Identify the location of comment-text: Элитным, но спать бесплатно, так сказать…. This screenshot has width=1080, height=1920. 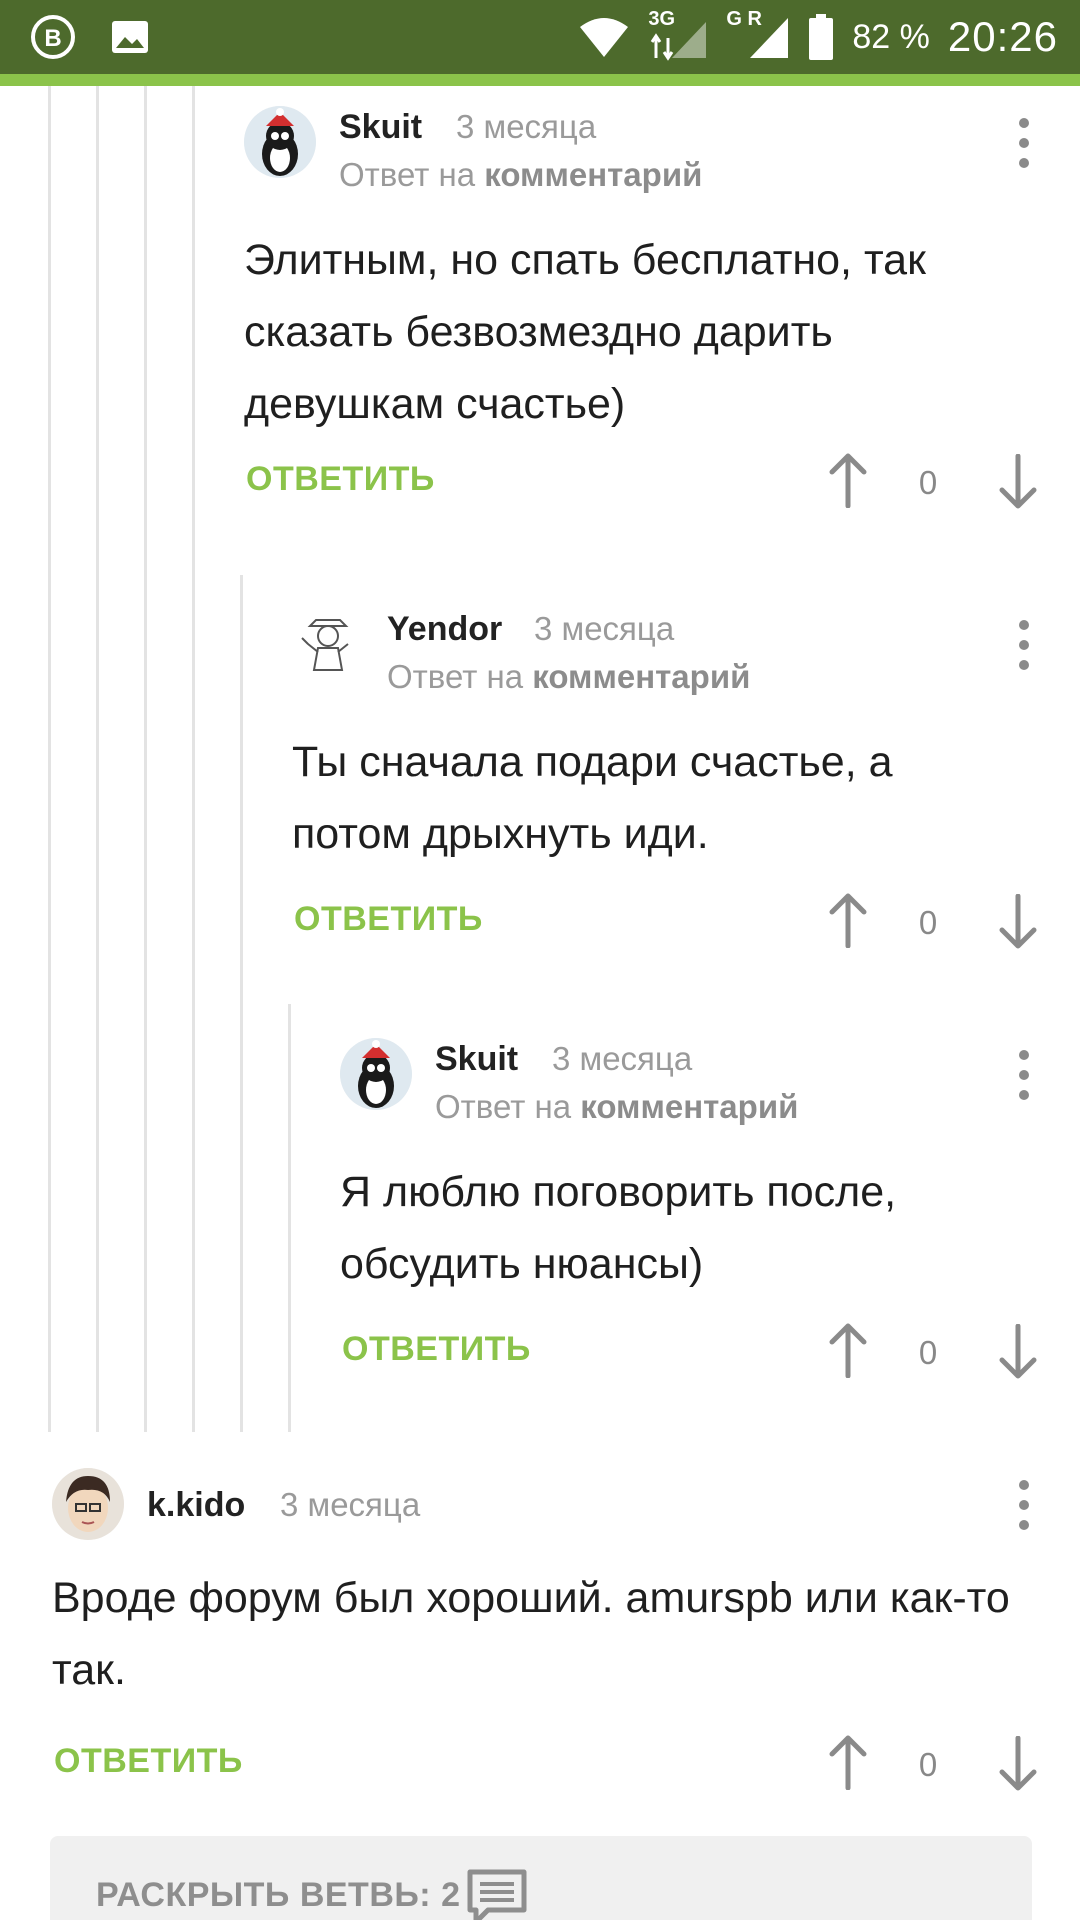
(585, 332).